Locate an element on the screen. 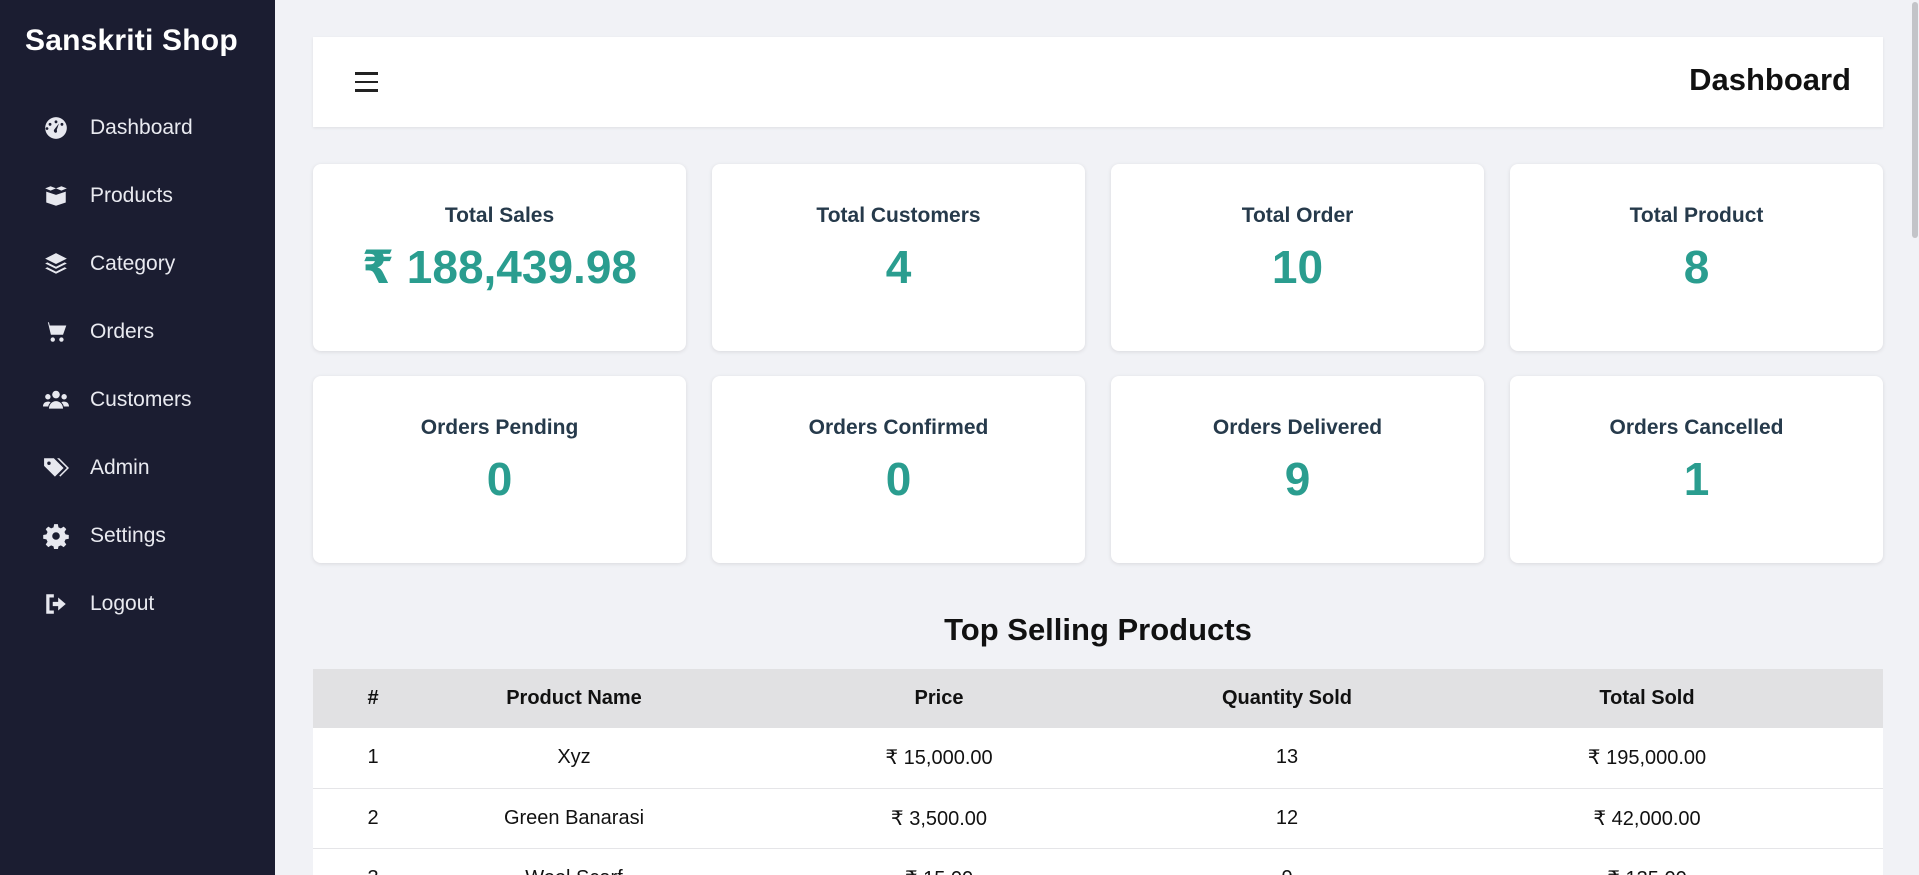  logout-icon is located at coordinates (56, 604).